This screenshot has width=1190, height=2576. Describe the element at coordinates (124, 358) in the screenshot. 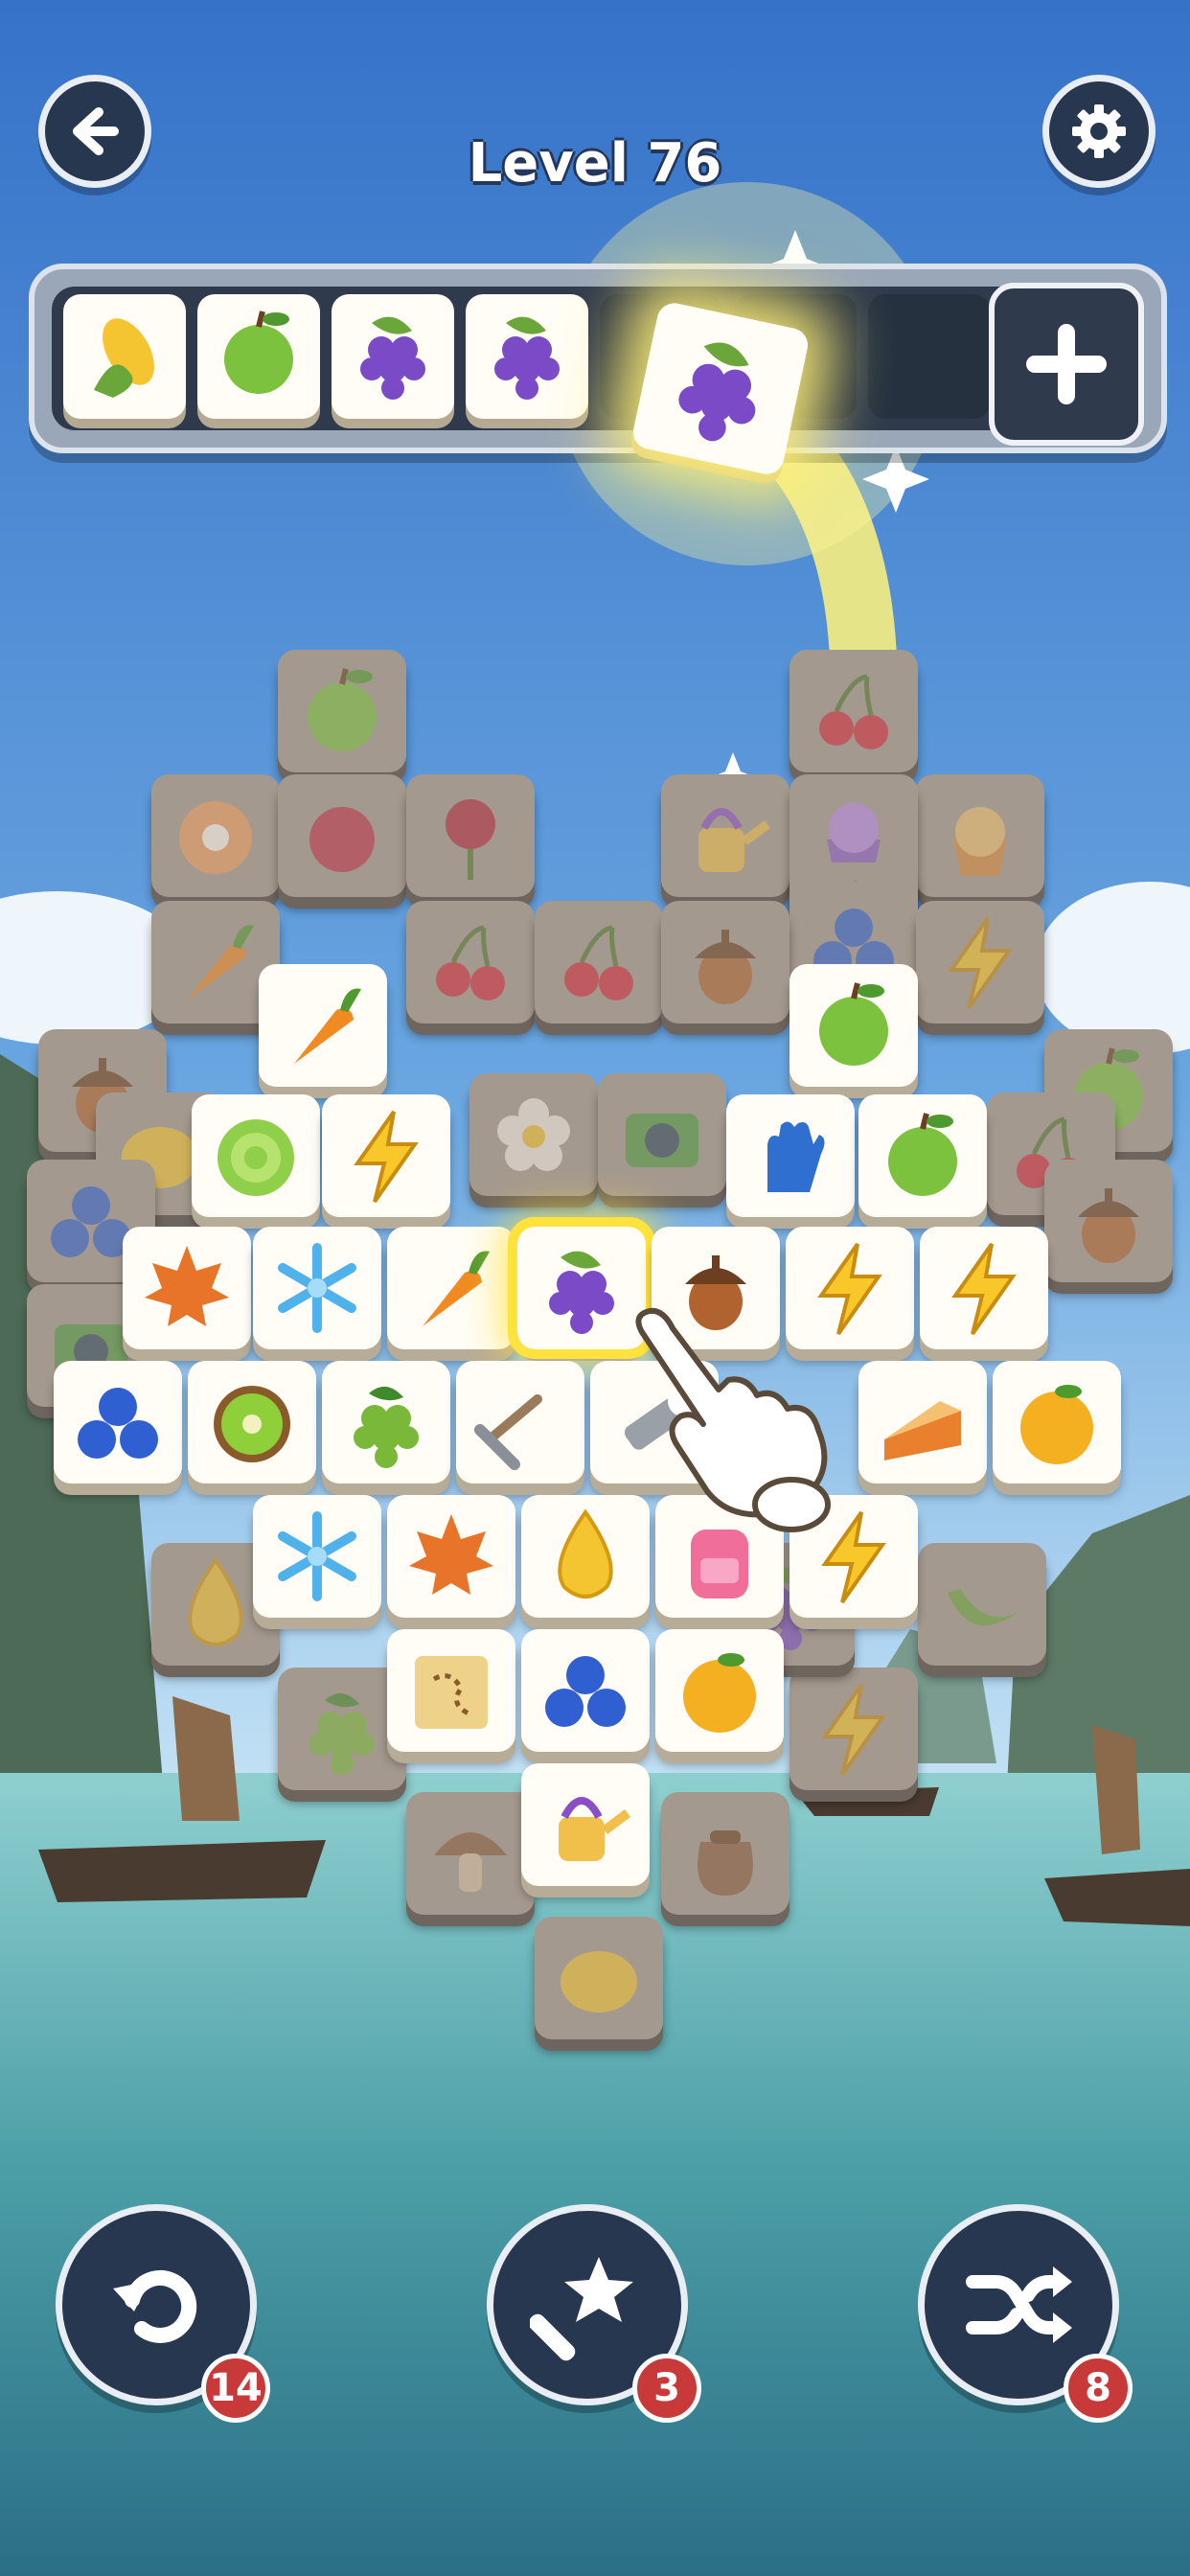

I see `corn-icon` at that location.